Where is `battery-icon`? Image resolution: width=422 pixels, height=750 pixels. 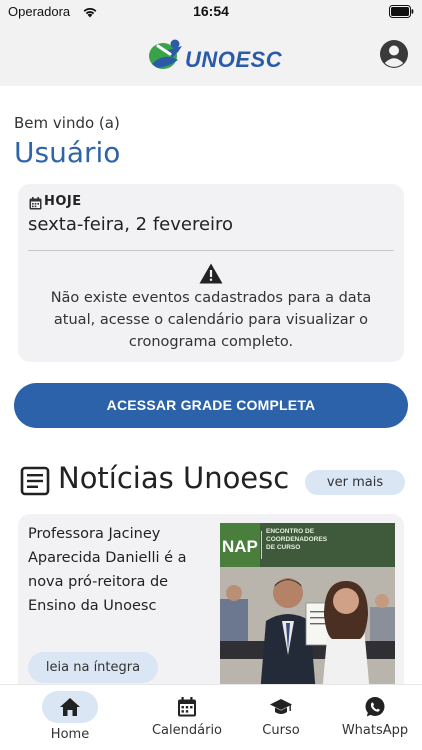 battery-icon is located at coordinates (401, 11).